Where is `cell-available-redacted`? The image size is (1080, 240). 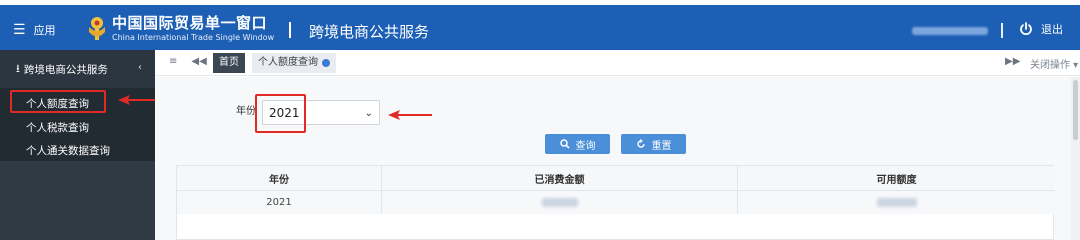 cell-available-redacted is located at coordinates (896, 202).